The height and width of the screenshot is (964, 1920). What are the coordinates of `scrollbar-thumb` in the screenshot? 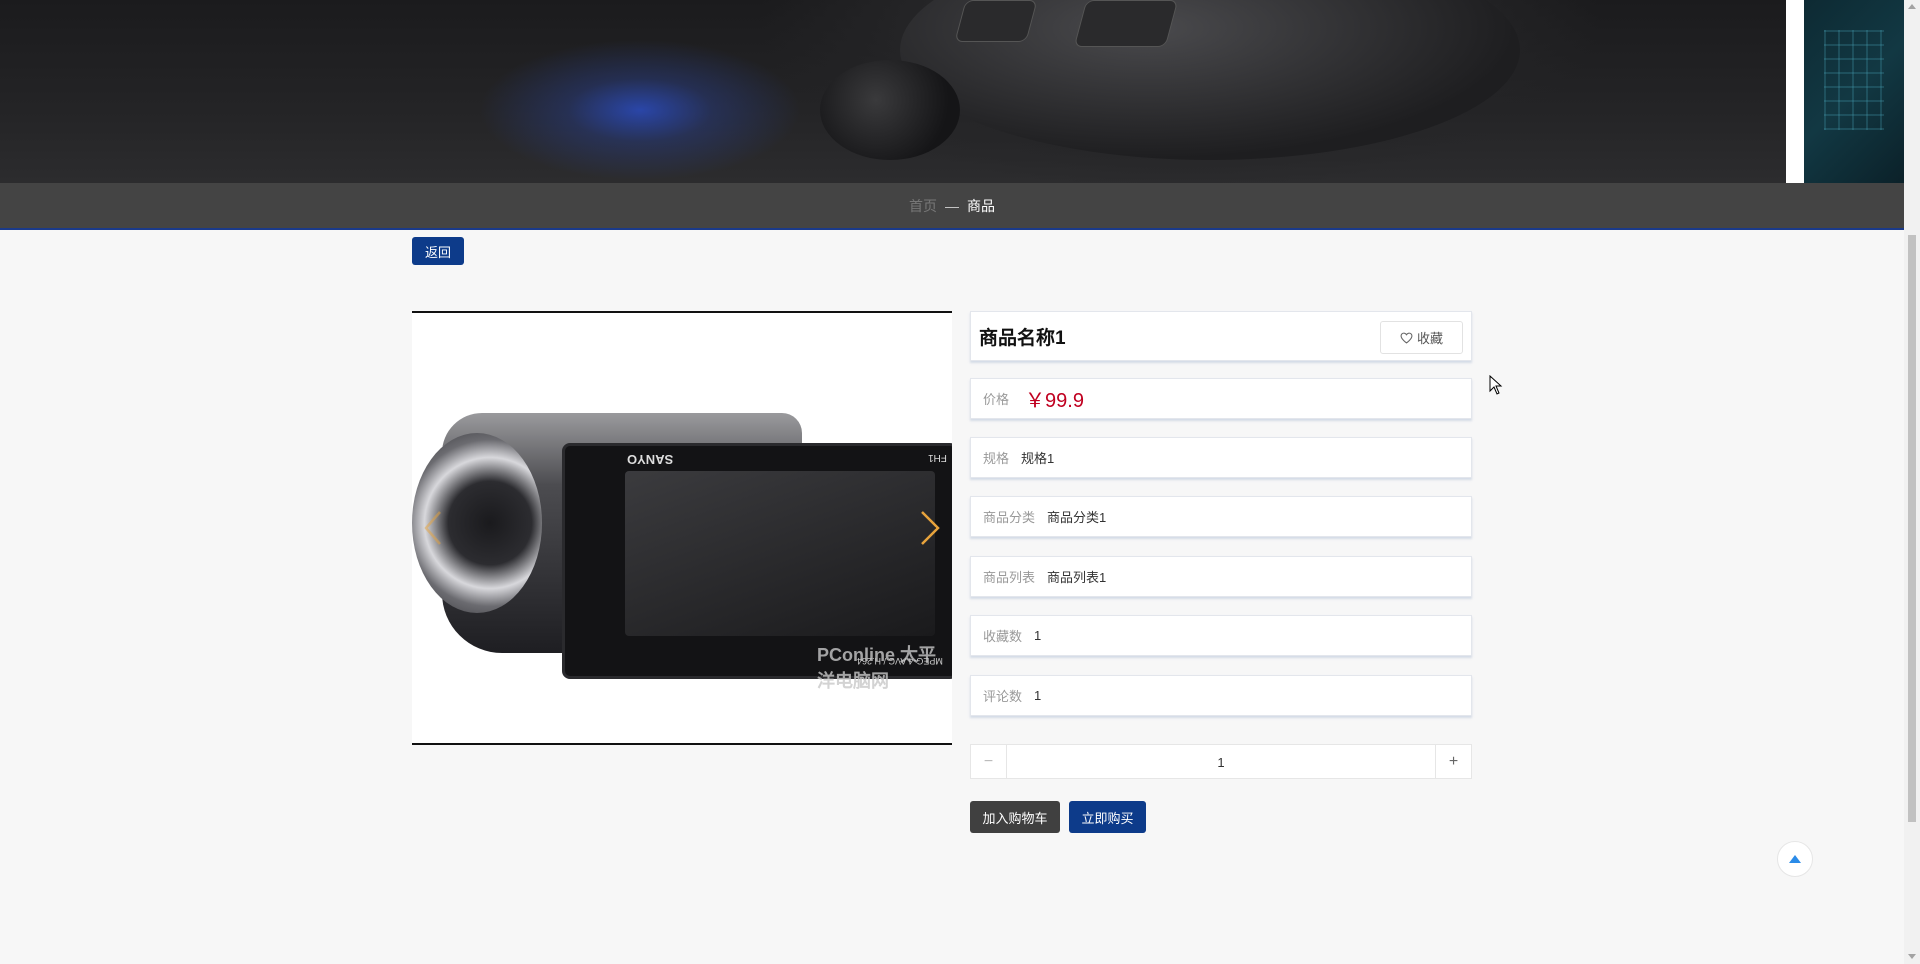 It's located at (1912, 528).